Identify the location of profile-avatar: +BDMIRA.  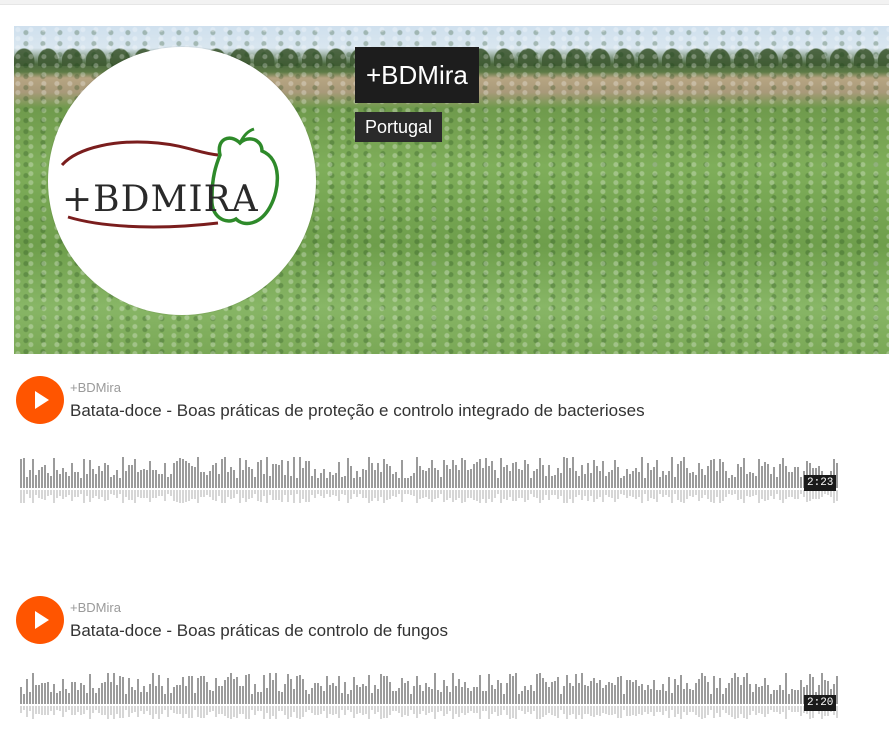
(182, 181).